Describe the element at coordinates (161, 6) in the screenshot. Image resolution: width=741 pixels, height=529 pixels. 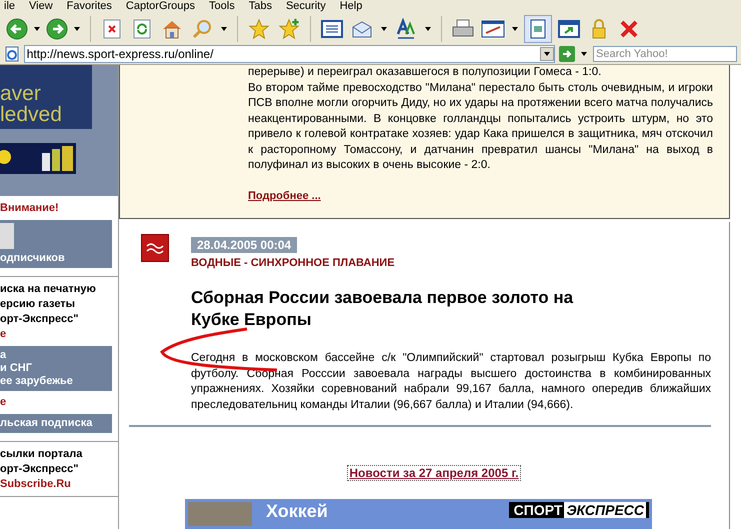
I see `menu-item: CaptorGroups` at that location.